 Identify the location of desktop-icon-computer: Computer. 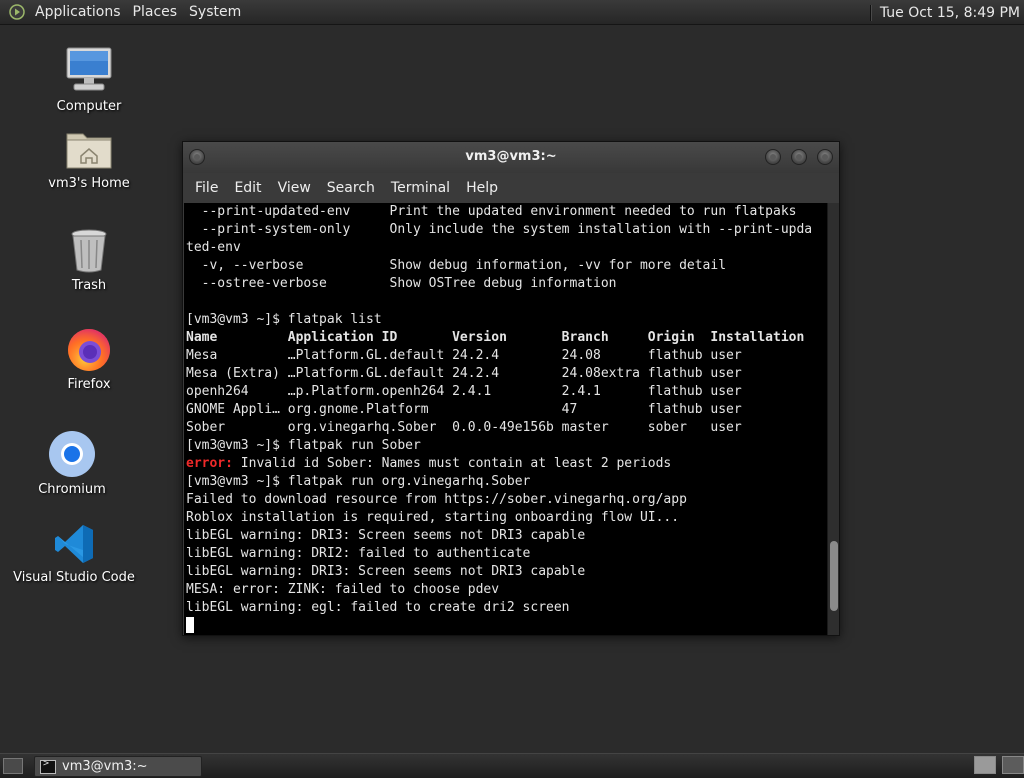
(89, 79).